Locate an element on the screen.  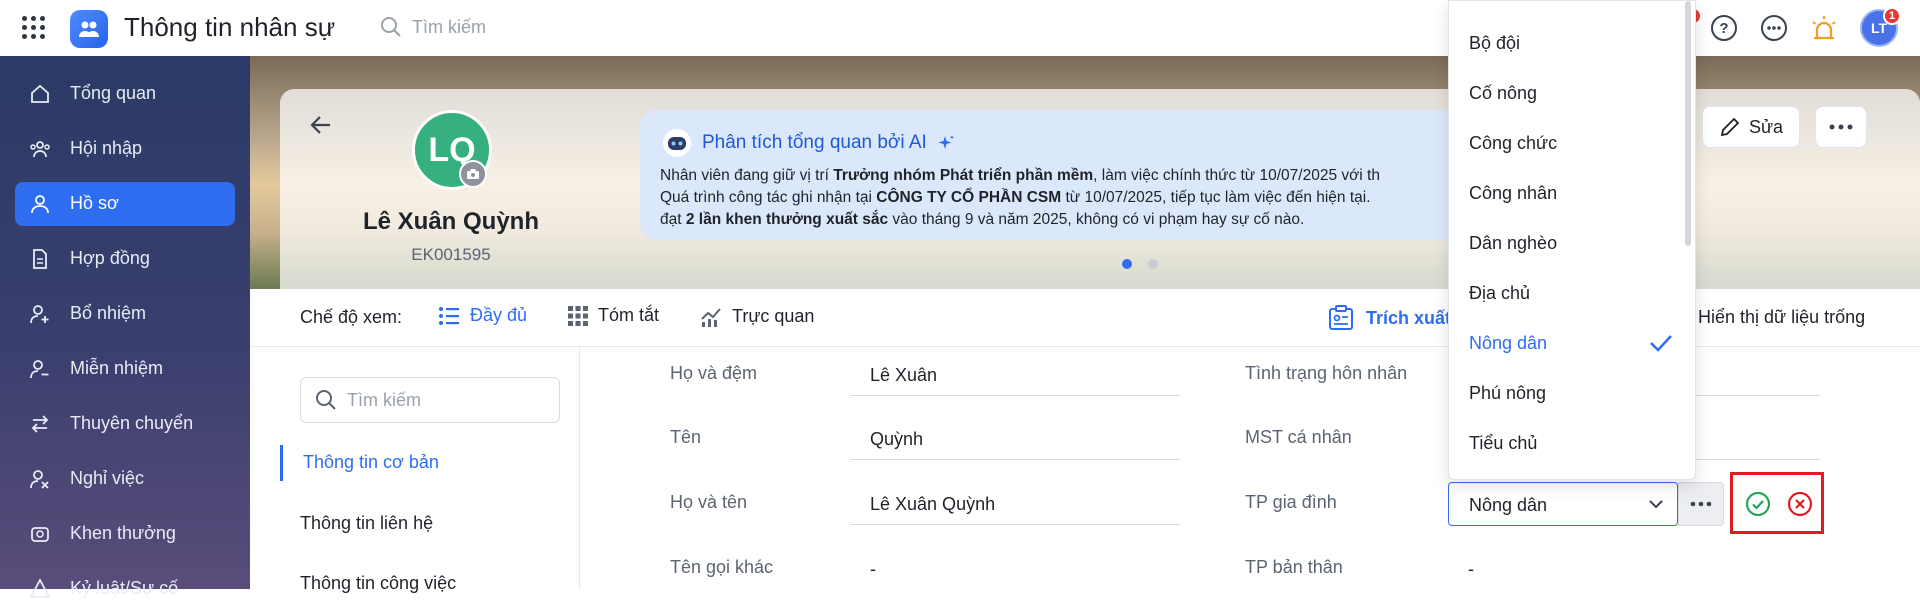
home-icon is located at coordinates (40, 93).